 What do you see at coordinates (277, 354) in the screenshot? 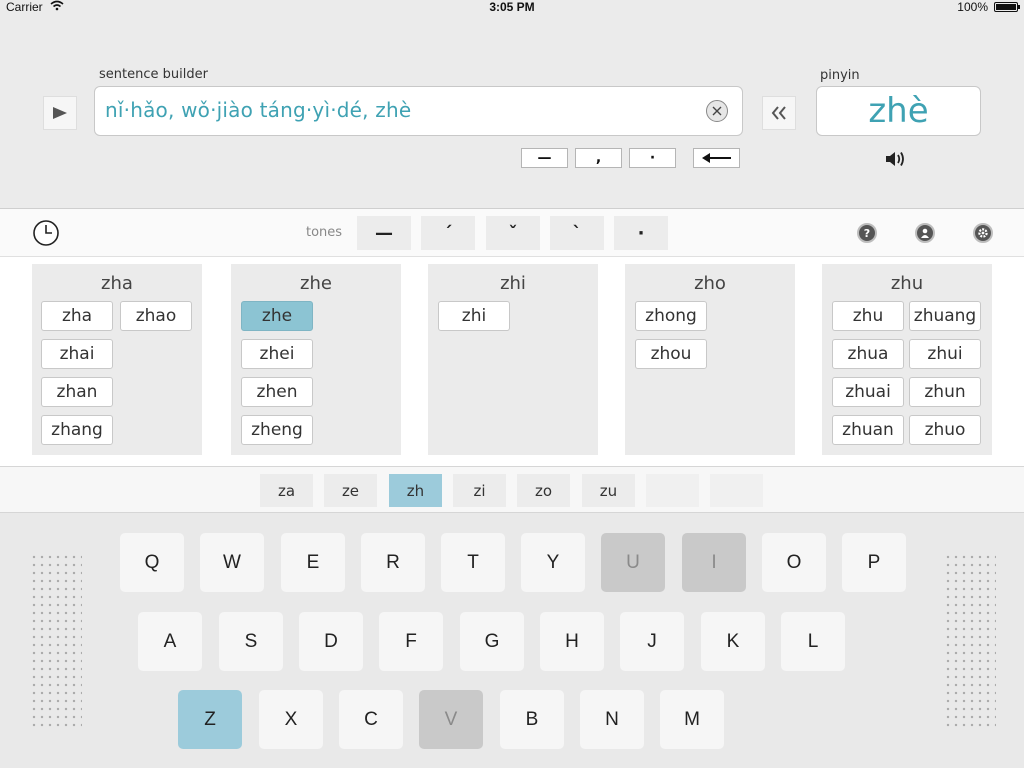
I see `syllable-zhei: zhei` at bounding box center [277, 354].